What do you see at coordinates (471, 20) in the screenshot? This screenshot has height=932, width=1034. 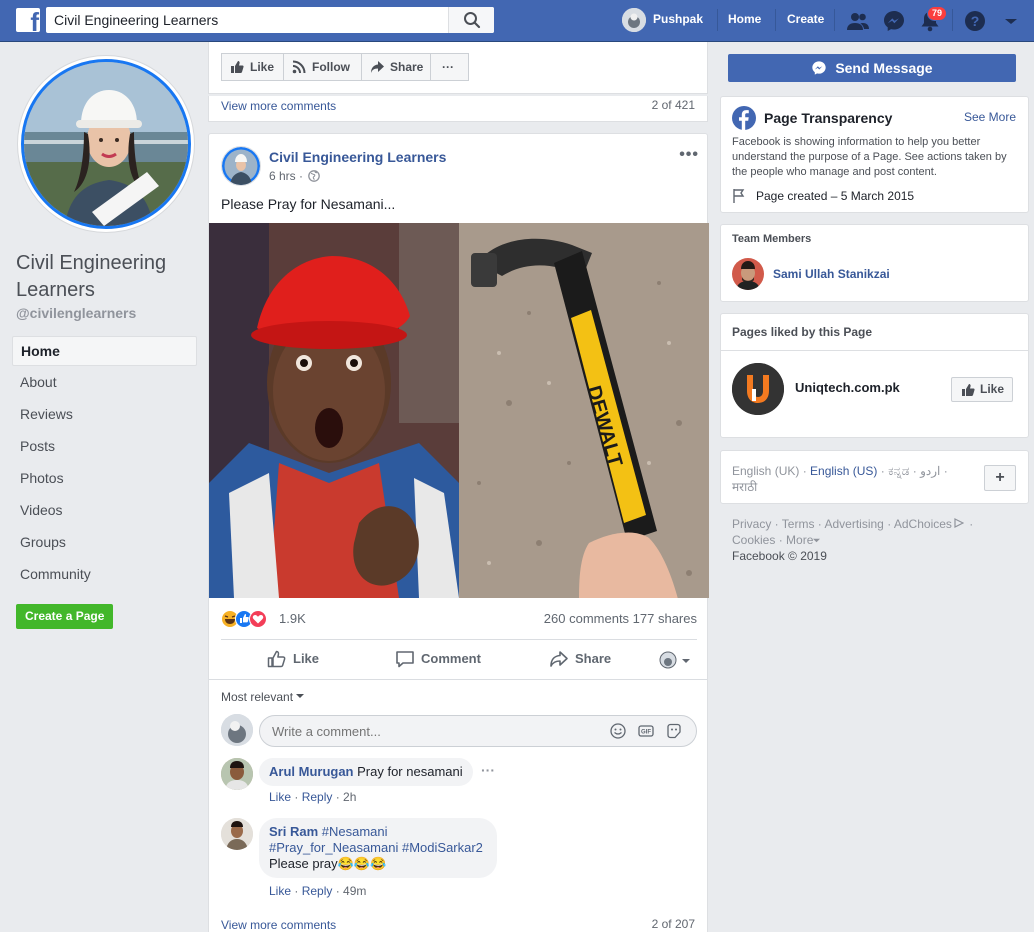 I see `search-button` at bounding box center [471, 20].